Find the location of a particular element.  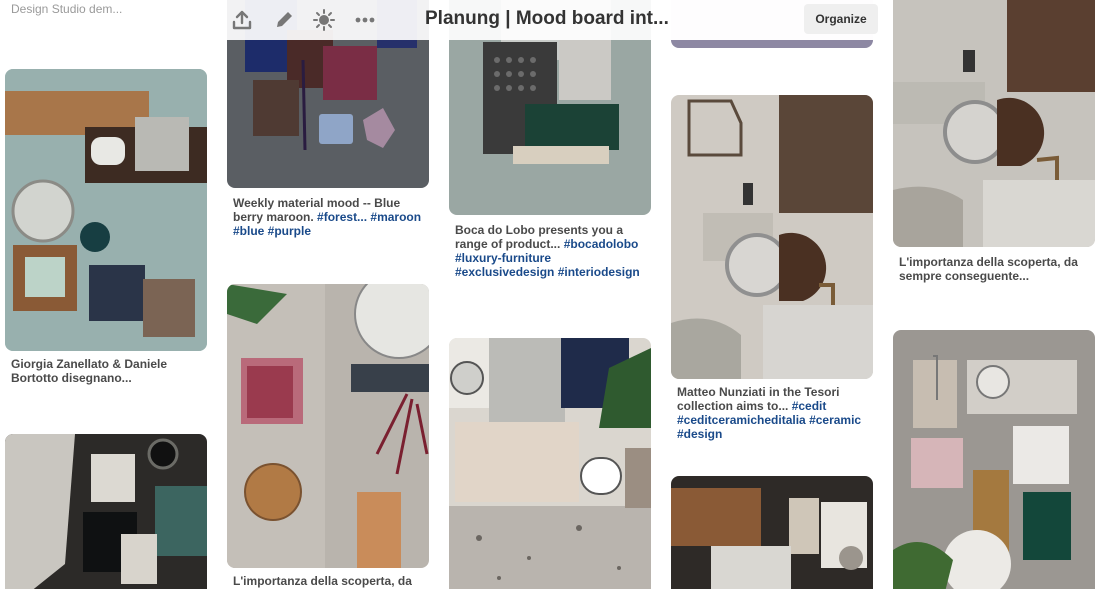

edit-icon is located at coordinates (284, 20).